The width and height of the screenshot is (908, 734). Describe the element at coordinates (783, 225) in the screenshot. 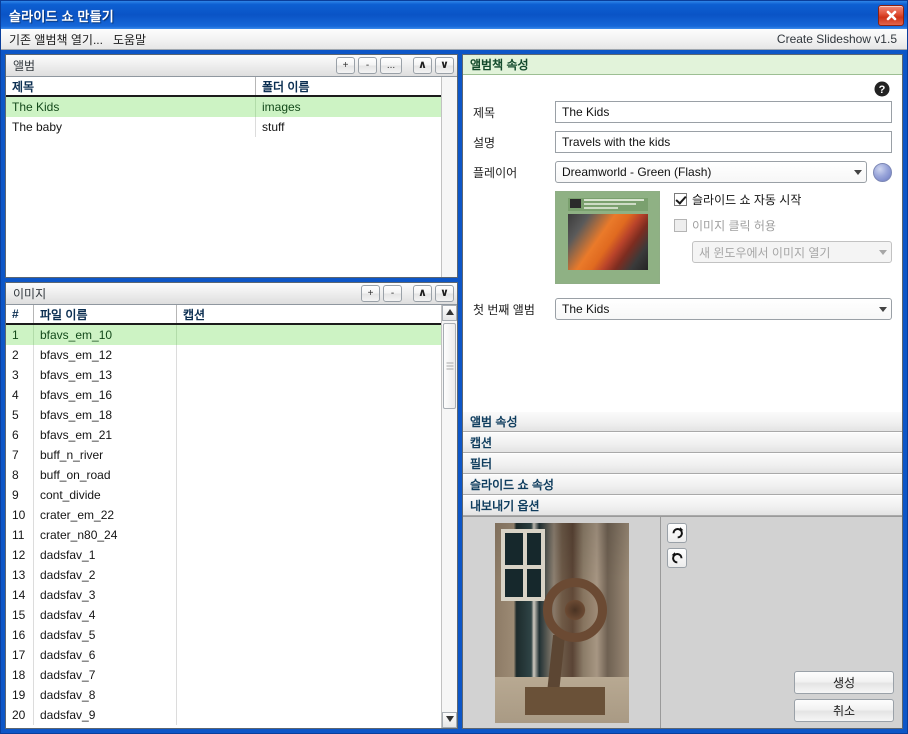

I see `clickable-row: 이미지 클릭 허용` at that location.